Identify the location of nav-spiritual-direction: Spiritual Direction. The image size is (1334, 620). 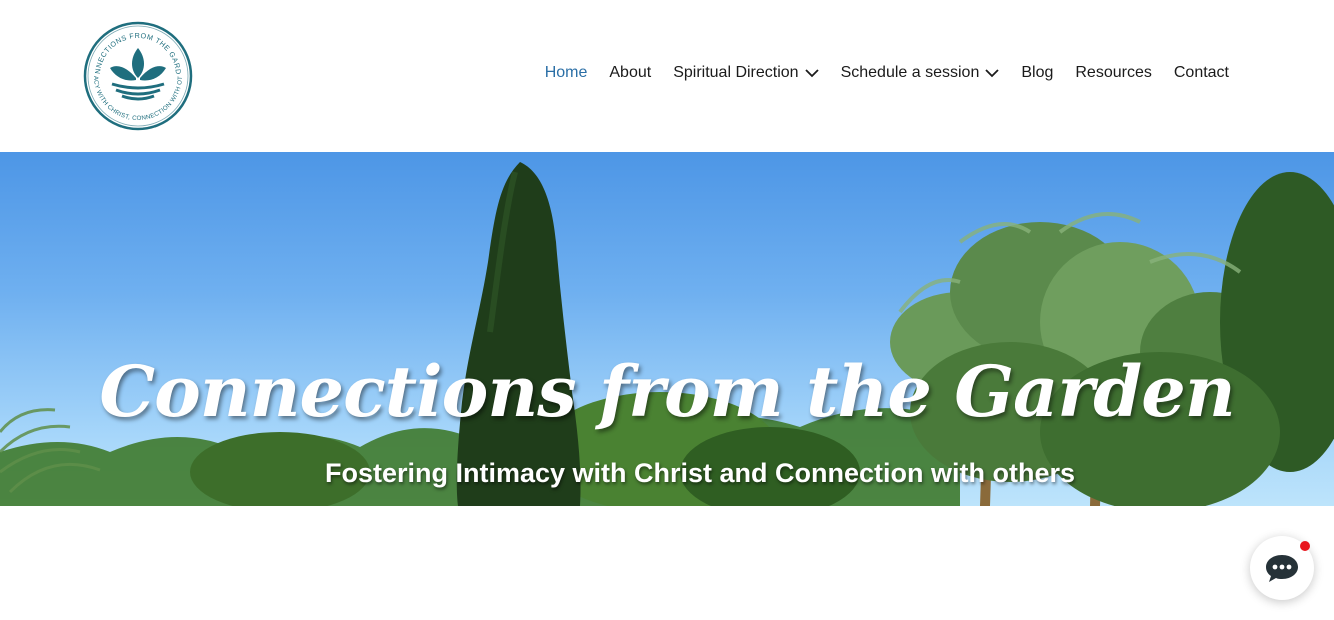
(746, 73).